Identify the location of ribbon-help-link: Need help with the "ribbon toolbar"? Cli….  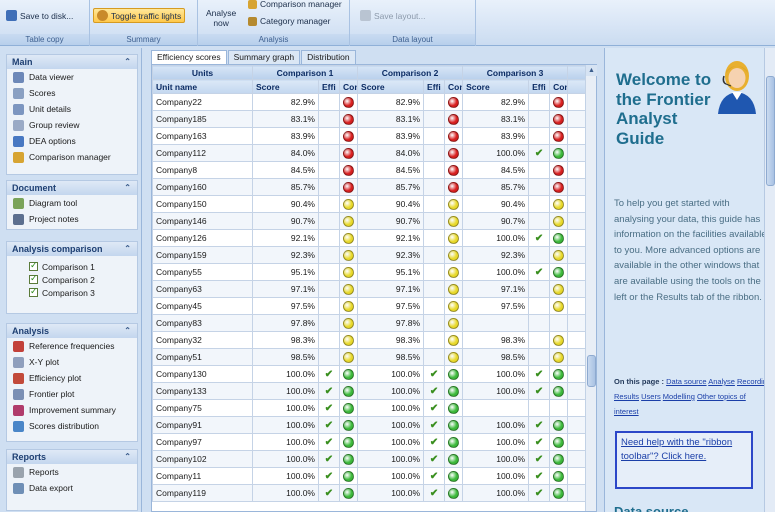
(676, 449).